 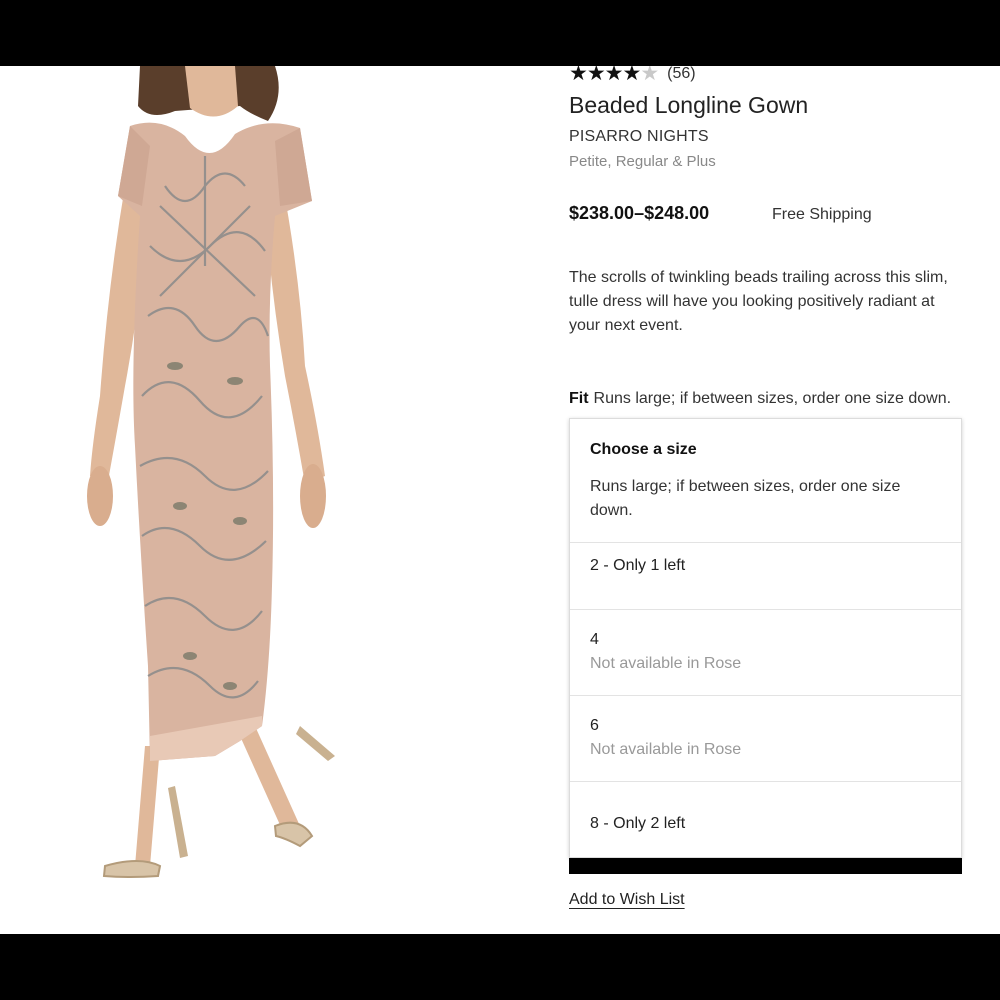 What do you see at coordinates (765, 739) in the screenshot?
I see `size-option-6: 6 Not available in Rose` at bounding box center [765, 739].